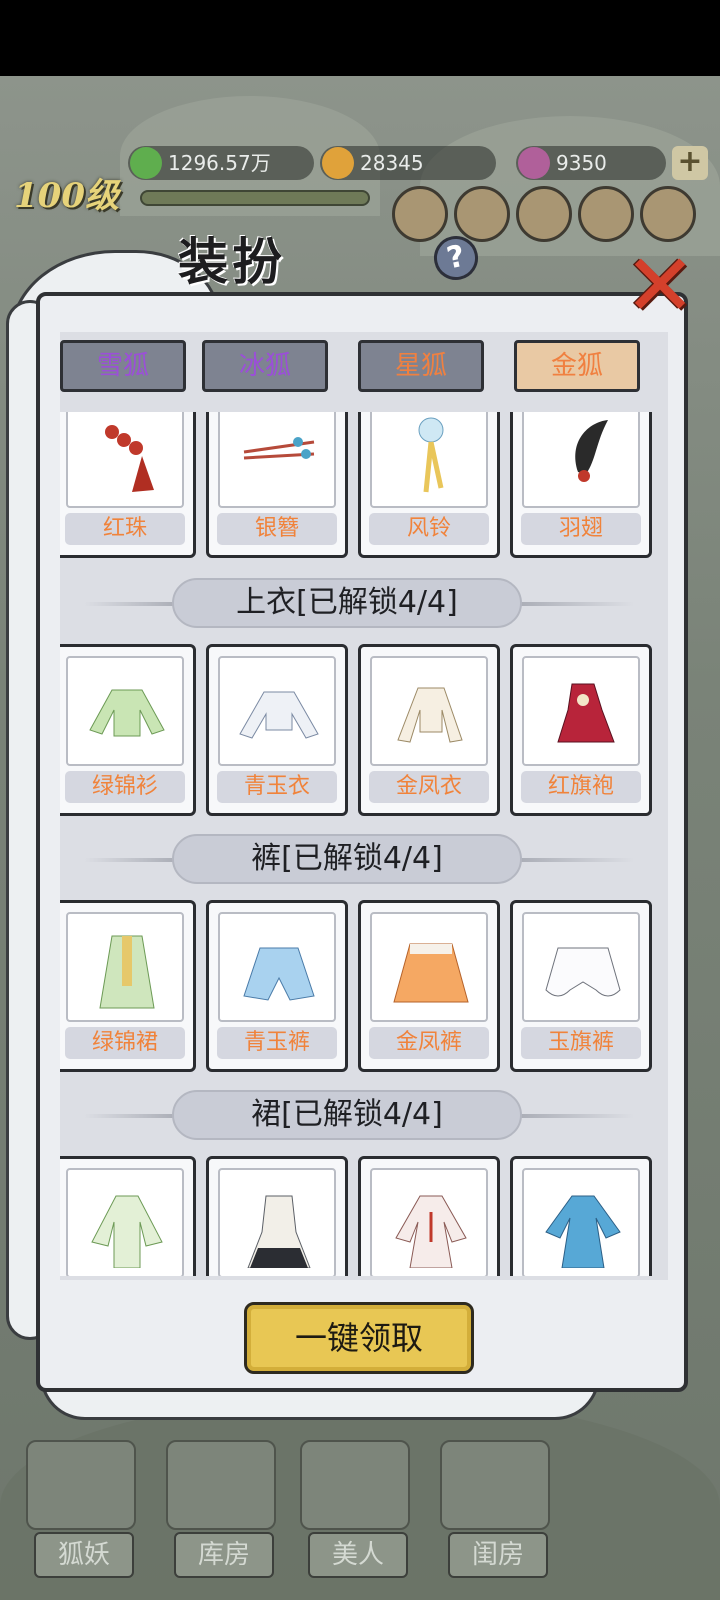 This screenshot has height=1600, width=720. Describe the element at coordinates (577, 366) in the screenshot. I see `tab-jinhu: 金狐` at that location.